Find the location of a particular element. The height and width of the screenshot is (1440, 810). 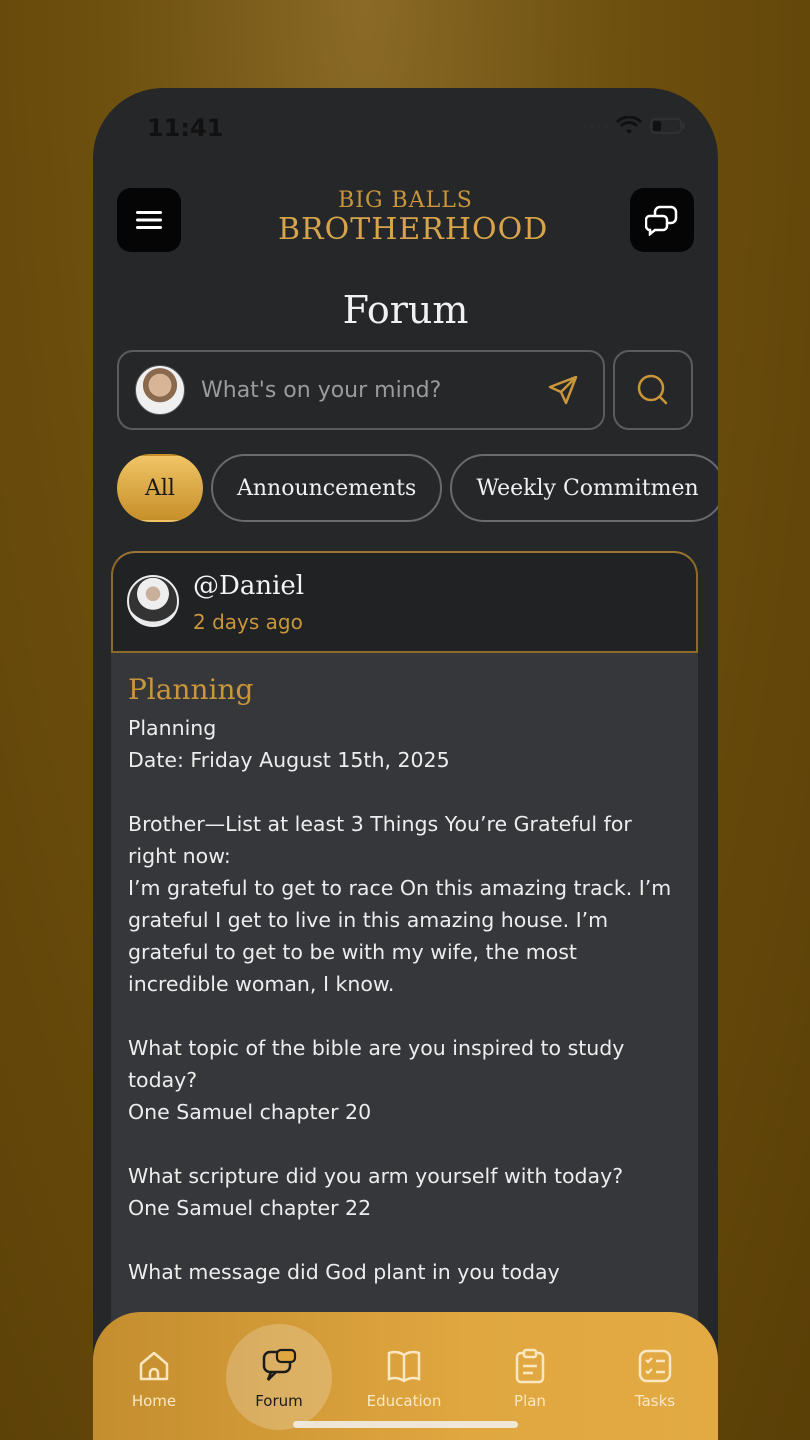

clipboard-icon is located at coordinates (530, 1366).